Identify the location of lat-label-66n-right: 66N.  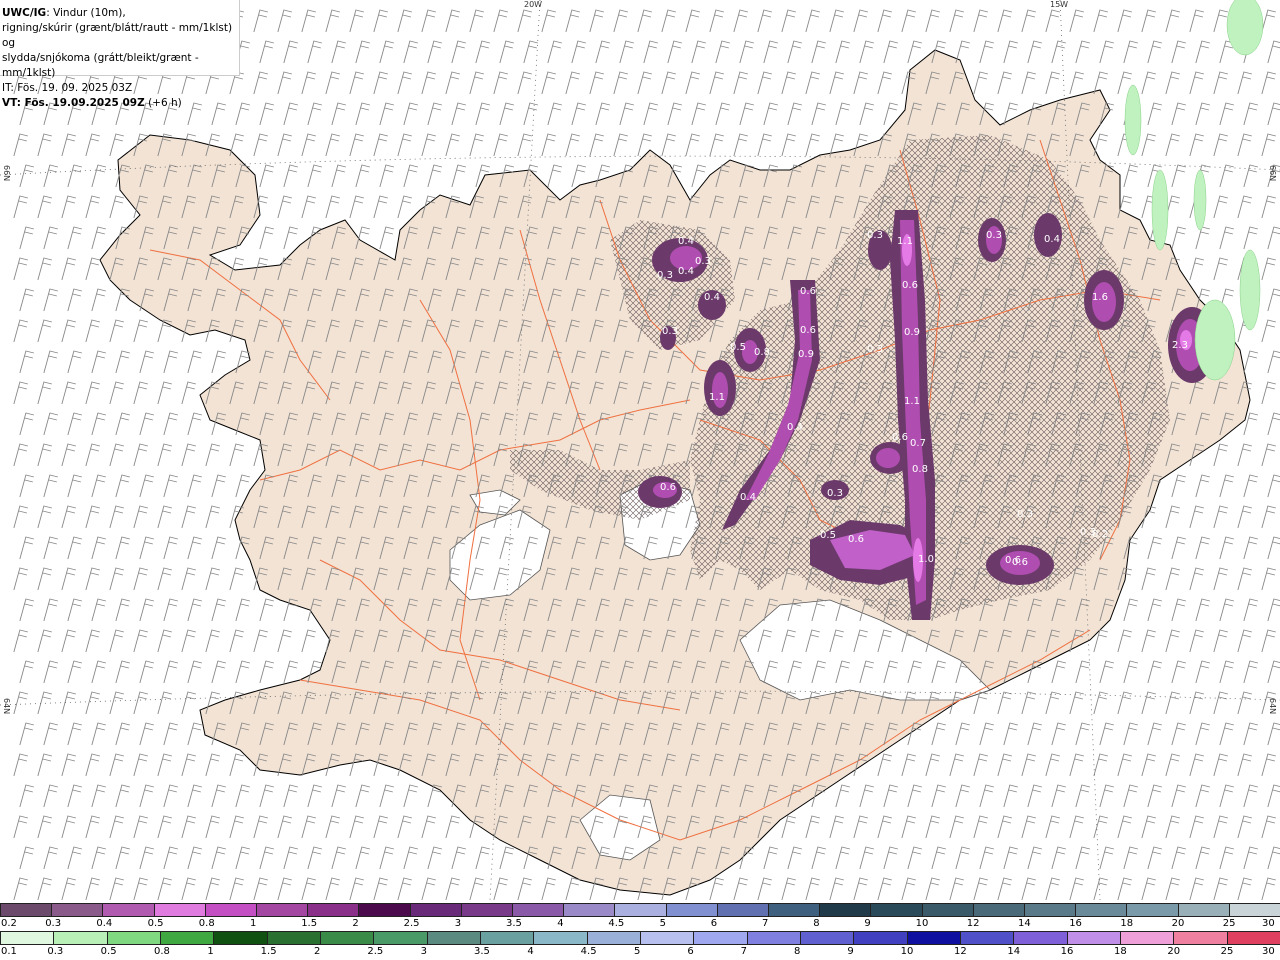
(1272, 173).